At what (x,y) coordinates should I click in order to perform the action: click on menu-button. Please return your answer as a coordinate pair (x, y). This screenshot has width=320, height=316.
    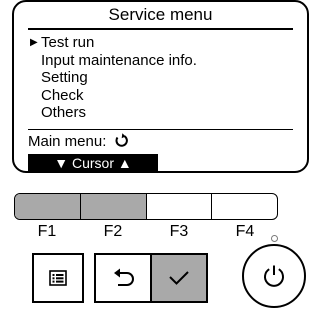
    Looking at the image, I should click on (58, 278).